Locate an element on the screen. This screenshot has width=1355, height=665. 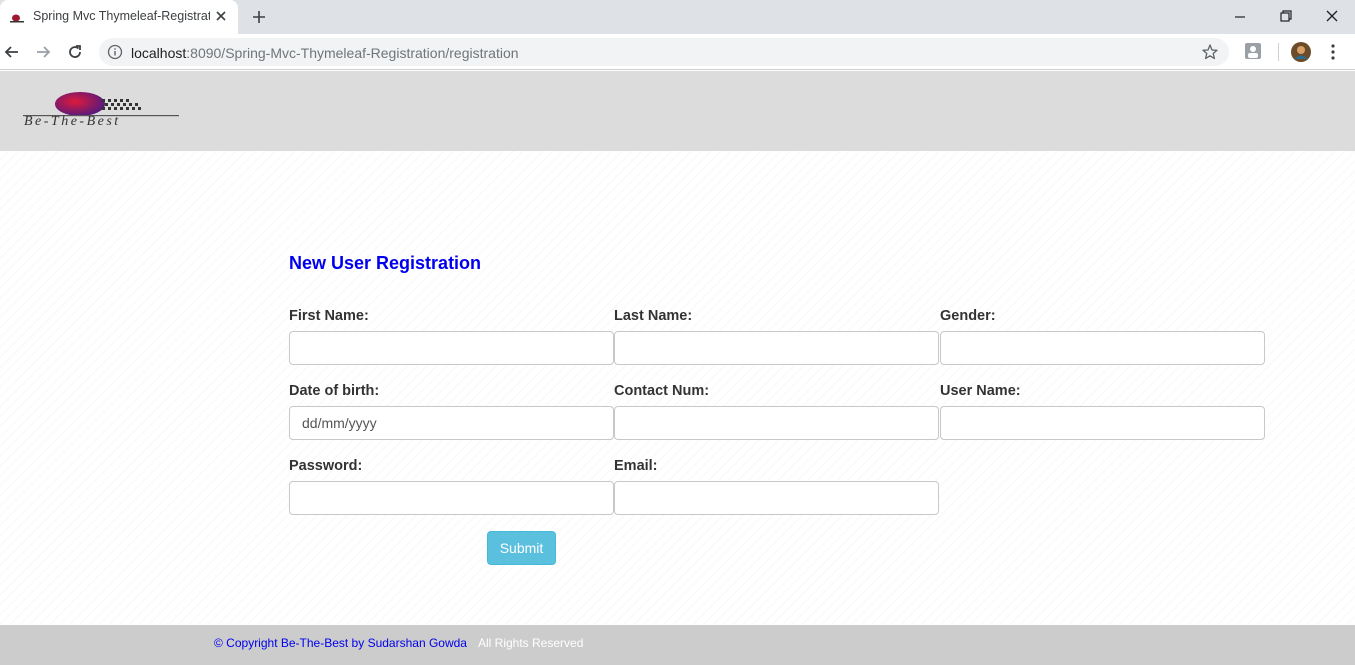
footer-rights: All Rights Reserved is located at coordinates (531, 643).